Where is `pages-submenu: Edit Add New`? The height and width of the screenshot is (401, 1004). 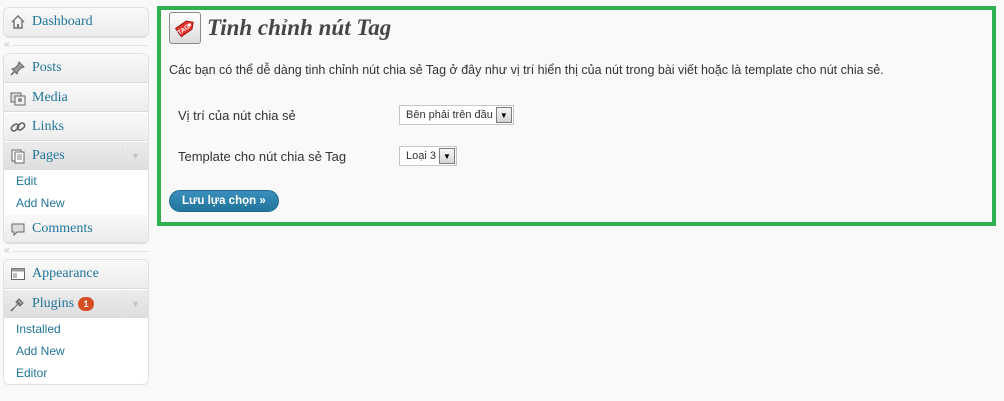 pages-submenu: Edit Add New is located at coordinates (76, 192).